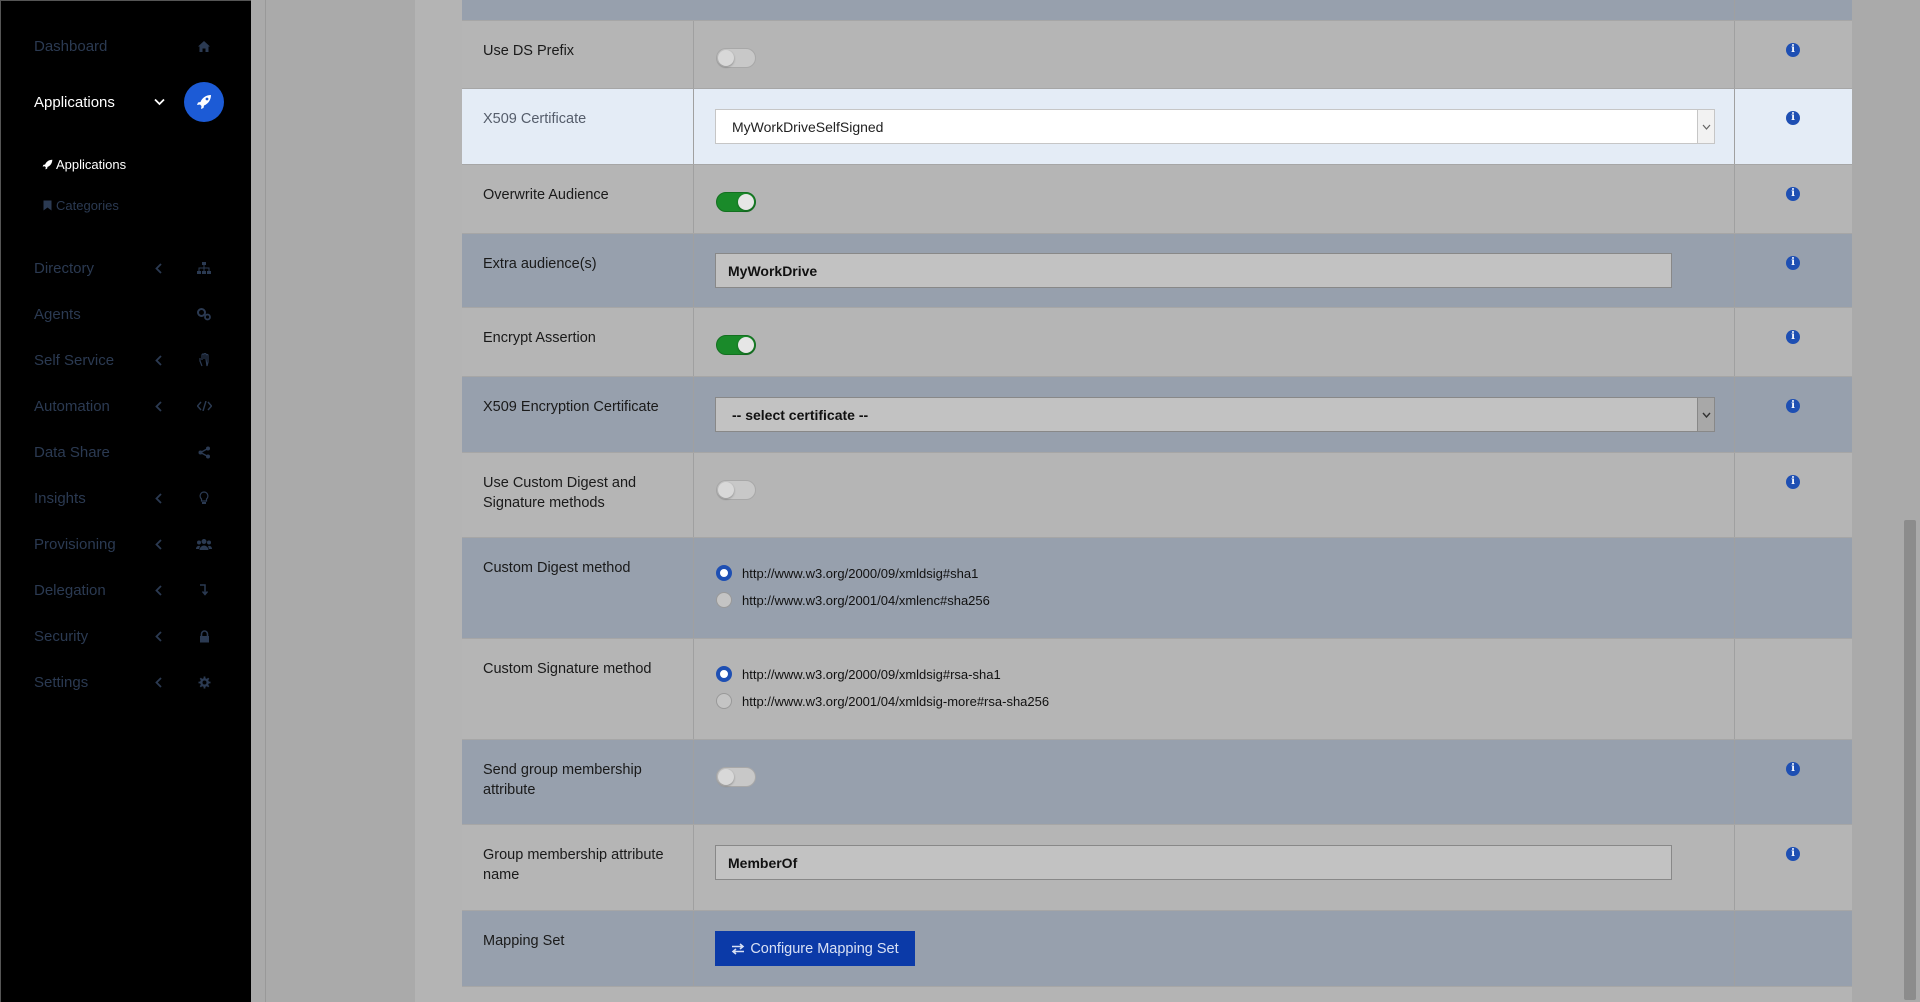  I want to click on sidebar-item-label: Automation, so click(72, 406).